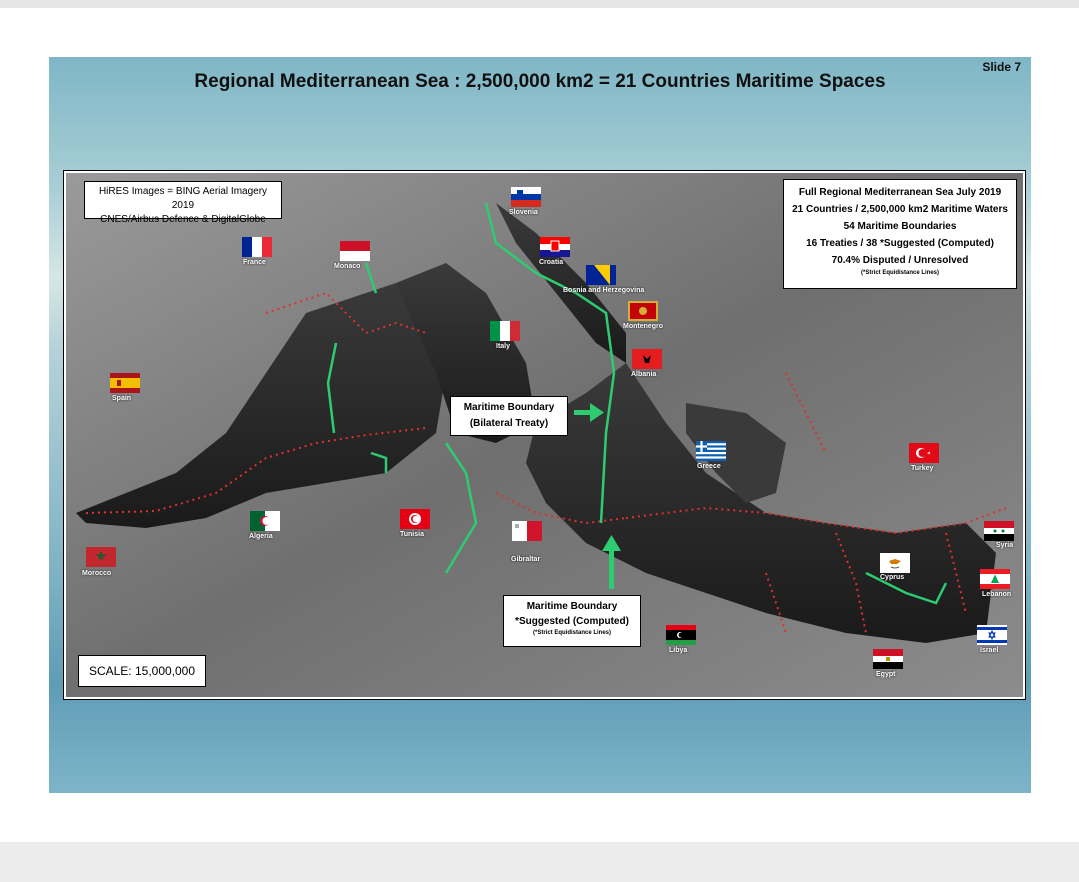  Describe the element at coordinates (347, 266) in the screenshot. I see `label-monaco: Monaco` at that location.